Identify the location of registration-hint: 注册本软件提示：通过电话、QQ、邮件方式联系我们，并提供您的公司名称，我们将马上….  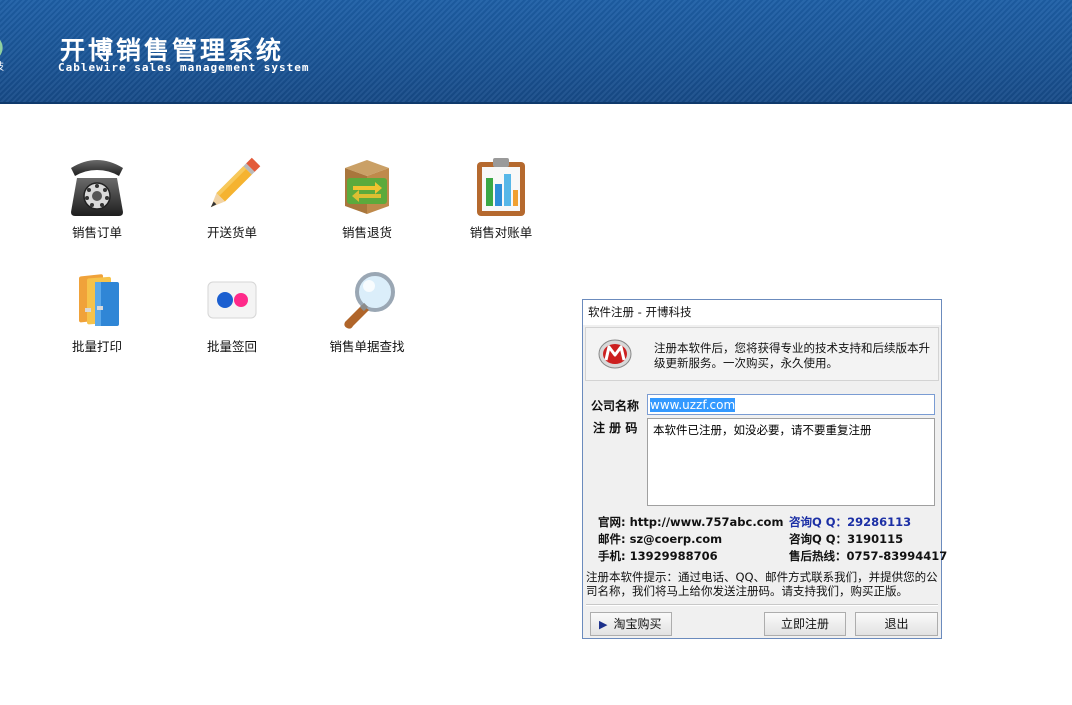
(762, 584).